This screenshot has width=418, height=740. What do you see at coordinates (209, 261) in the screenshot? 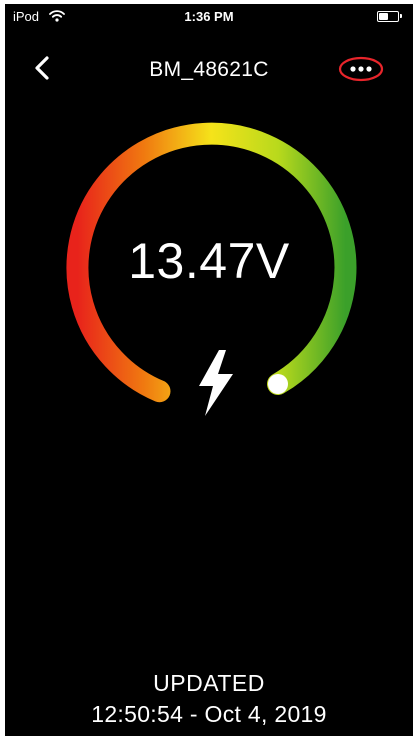
I see `voltage-reading: 13.47V` at bounding box center [209, 261].